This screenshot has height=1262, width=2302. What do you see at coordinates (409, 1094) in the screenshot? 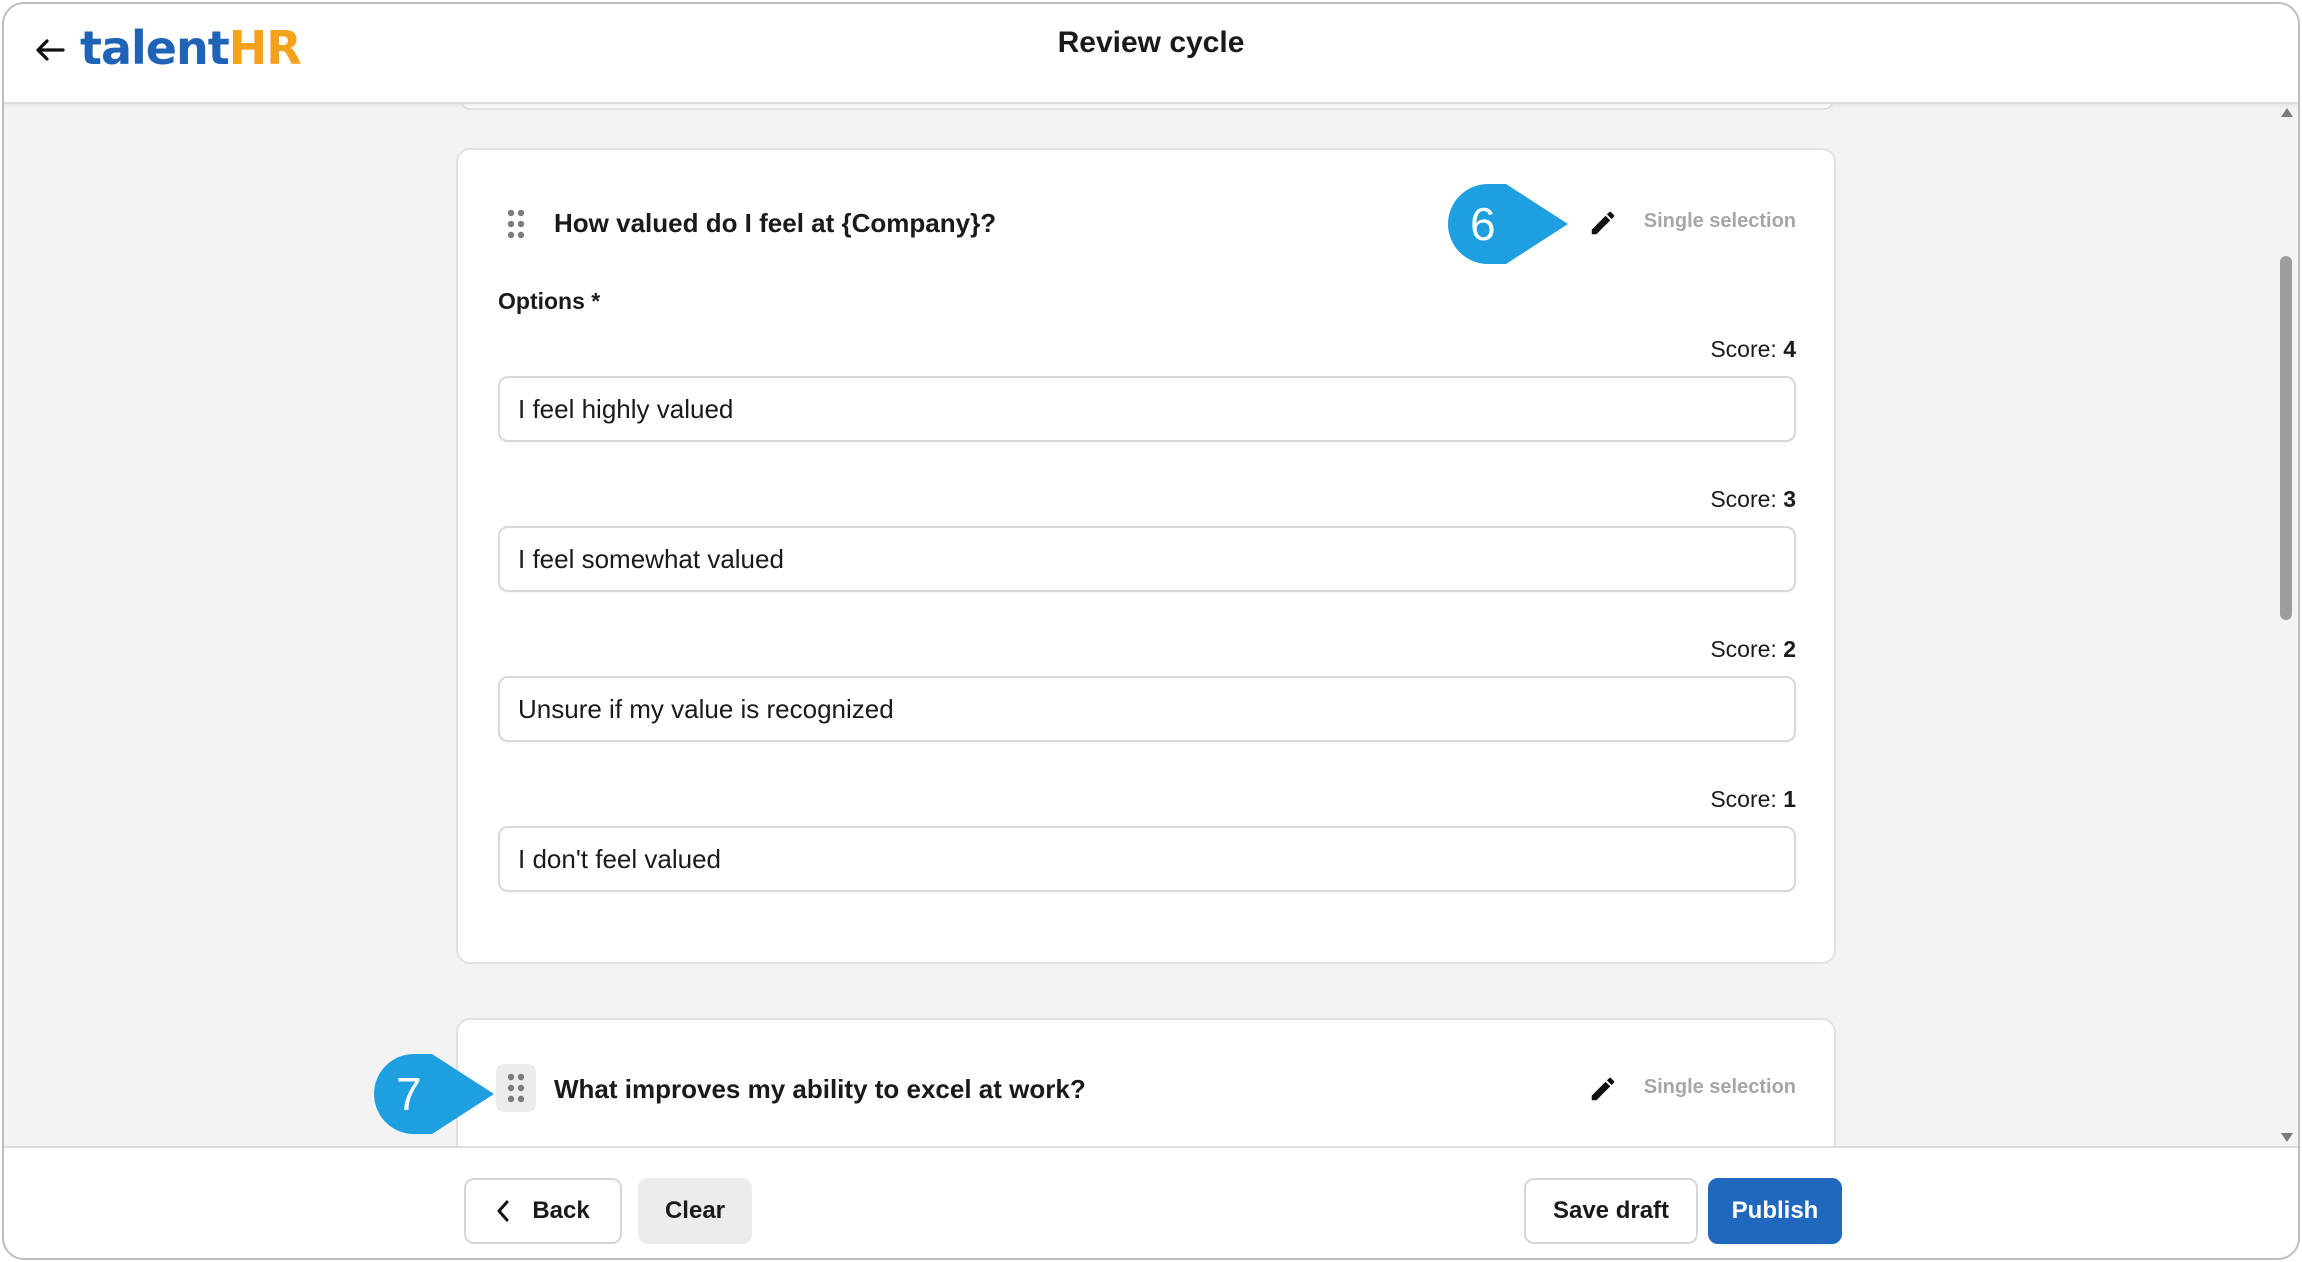
I see `callout-number: 7` at bounding box center [409, 1094].